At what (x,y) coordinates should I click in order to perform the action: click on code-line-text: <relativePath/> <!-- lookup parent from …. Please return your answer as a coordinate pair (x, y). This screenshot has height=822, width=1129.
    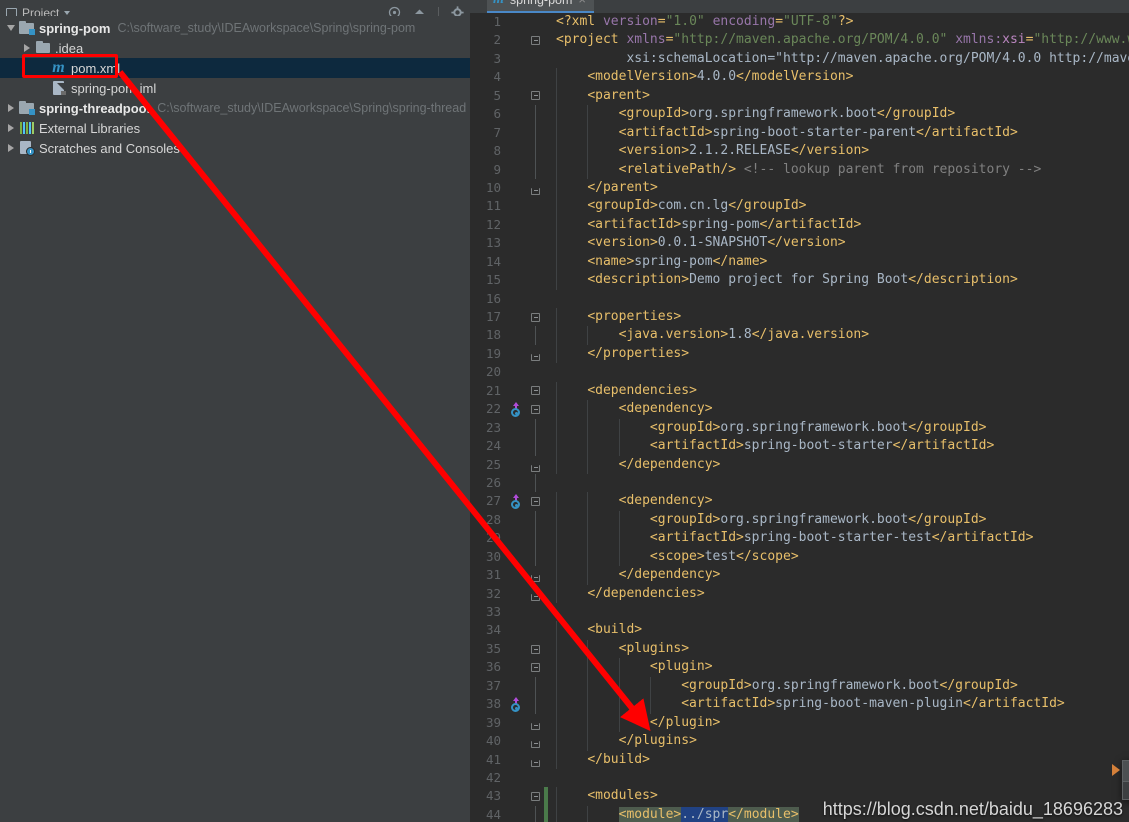
    Looking at the image, I should click on (838, 170).